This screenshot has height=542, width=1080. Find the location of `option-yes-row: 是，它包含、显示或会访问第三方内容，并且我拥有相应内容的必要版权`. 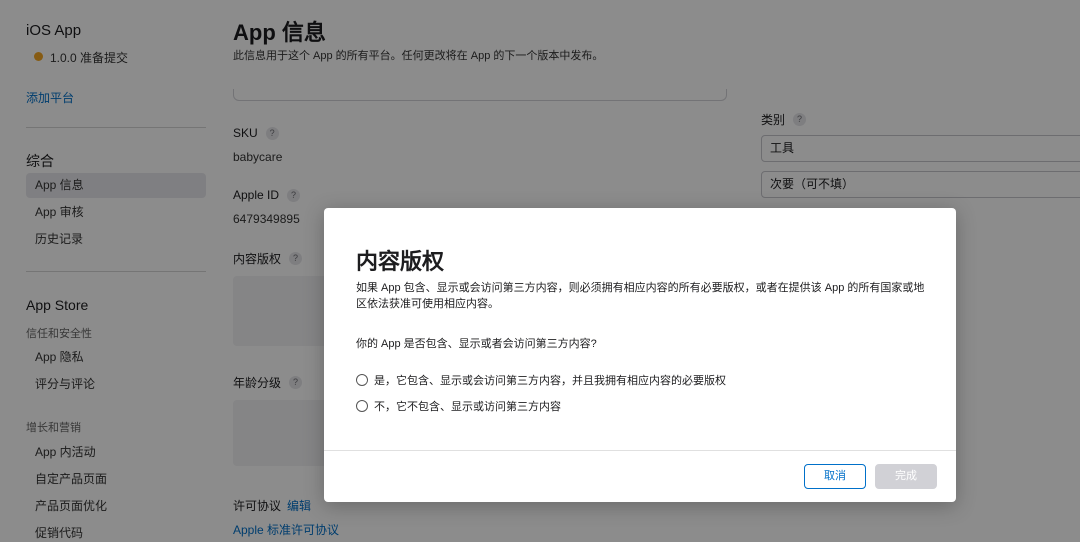

option-yes-row: 是，它包含、显示或会访问第三方内容，并且我拥有相应内容的必要版权 is located at coordinates (541, 380).